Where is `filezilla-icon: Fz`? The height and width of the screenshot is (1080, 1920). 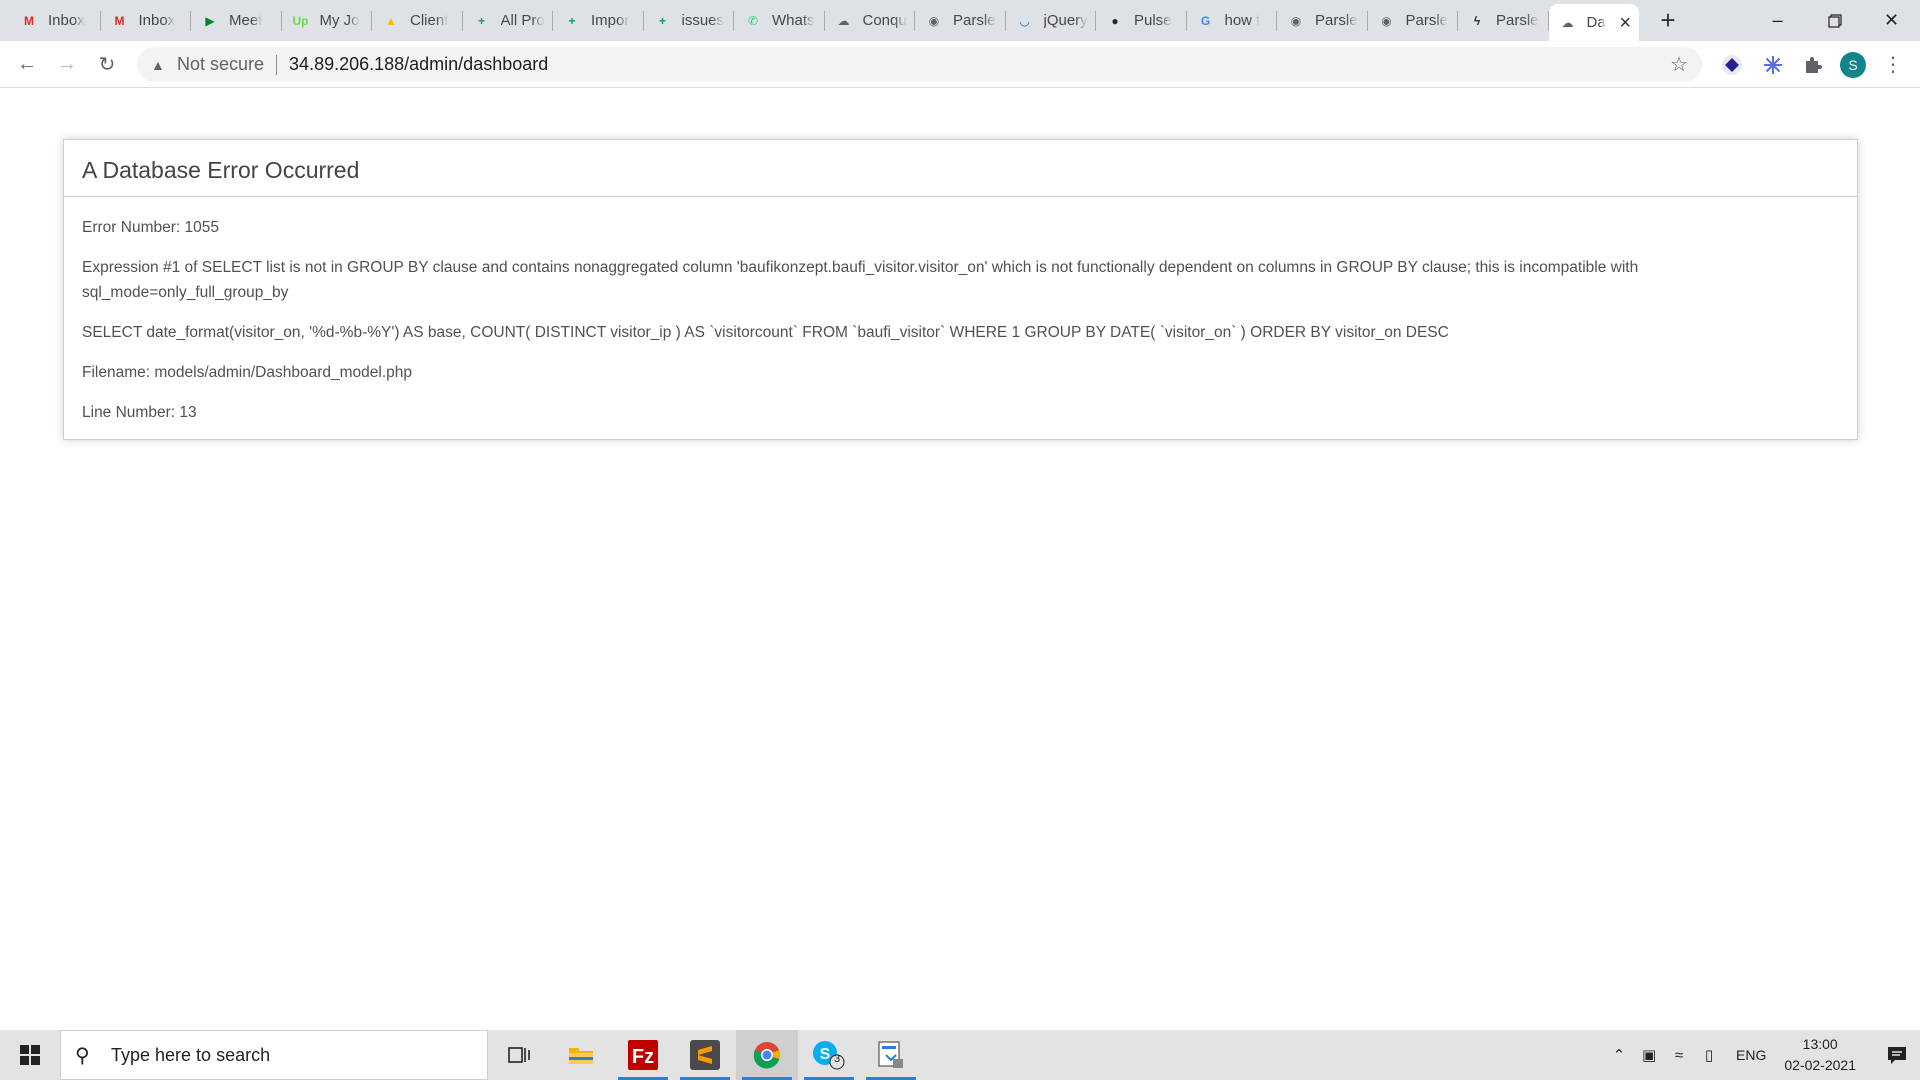
filezilla-icon: Fz is located at coordinates (643, 1055).